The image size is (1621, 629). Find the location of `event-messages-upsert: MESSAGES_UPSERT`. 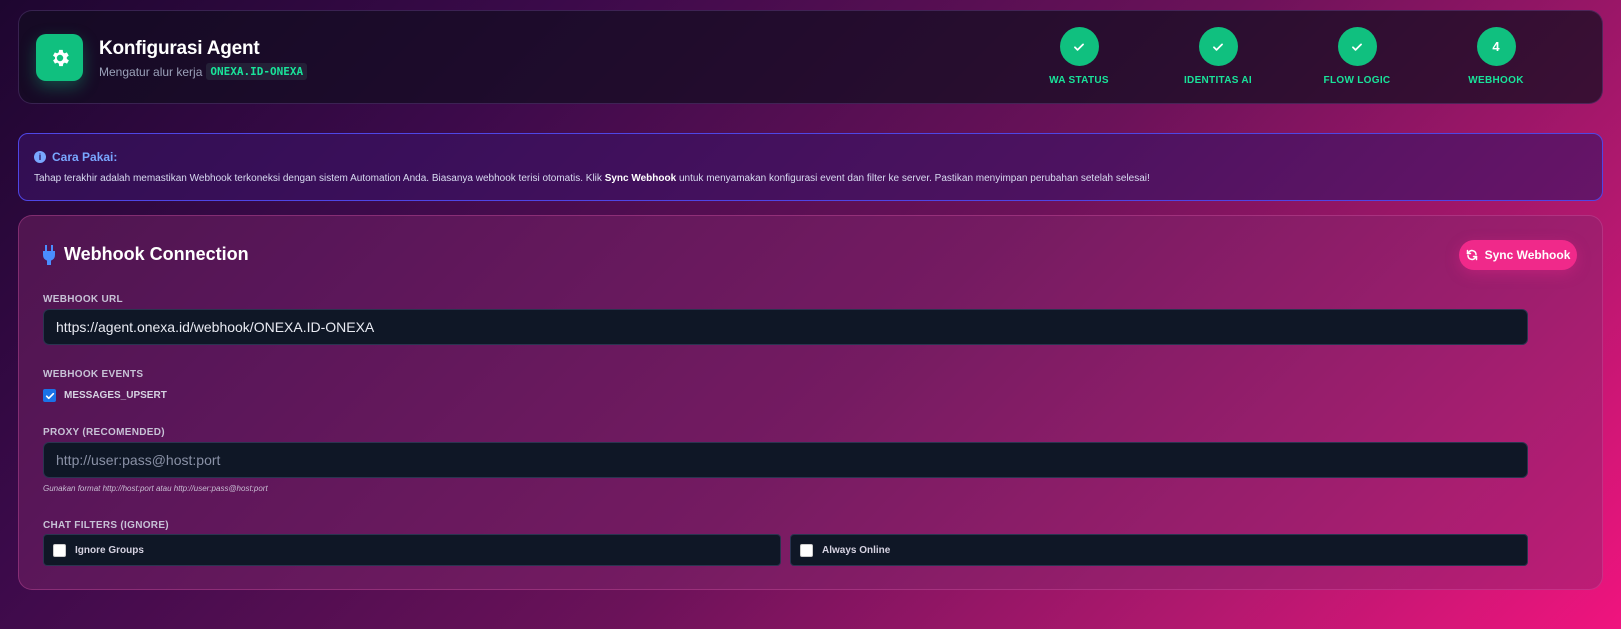

event-messages-upsert: MESSAGES_UPSERT is located at coordinates (105, 395).